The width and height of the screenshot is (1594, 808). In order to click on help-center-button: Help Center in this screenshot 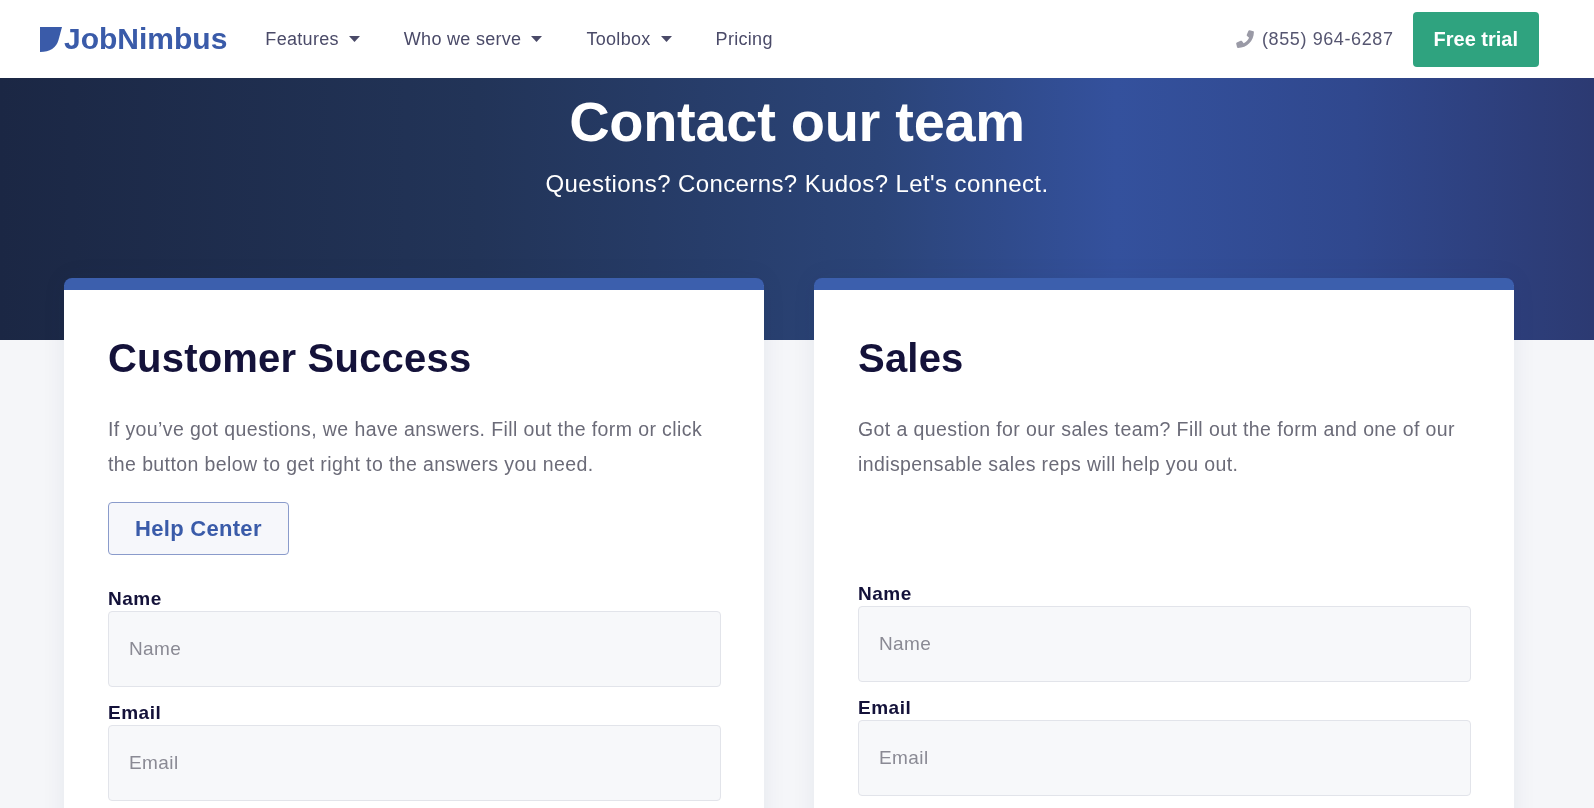, I will do `click(198, 528)`.